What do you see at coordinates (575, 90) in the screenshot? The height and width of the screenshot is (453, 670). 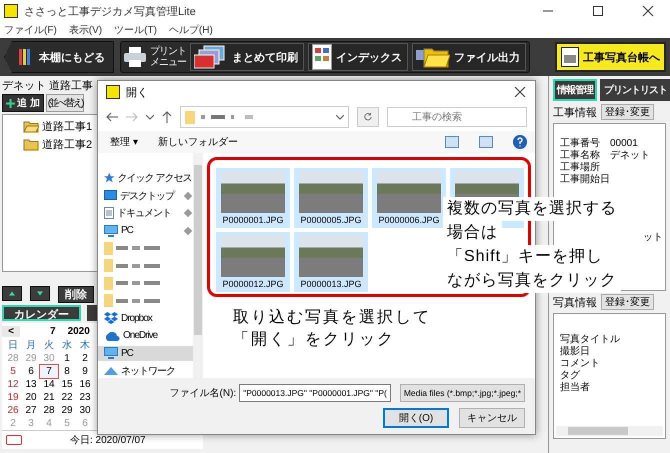 I see `panel-tab: 情報管理` at bounding box center [575, 90].